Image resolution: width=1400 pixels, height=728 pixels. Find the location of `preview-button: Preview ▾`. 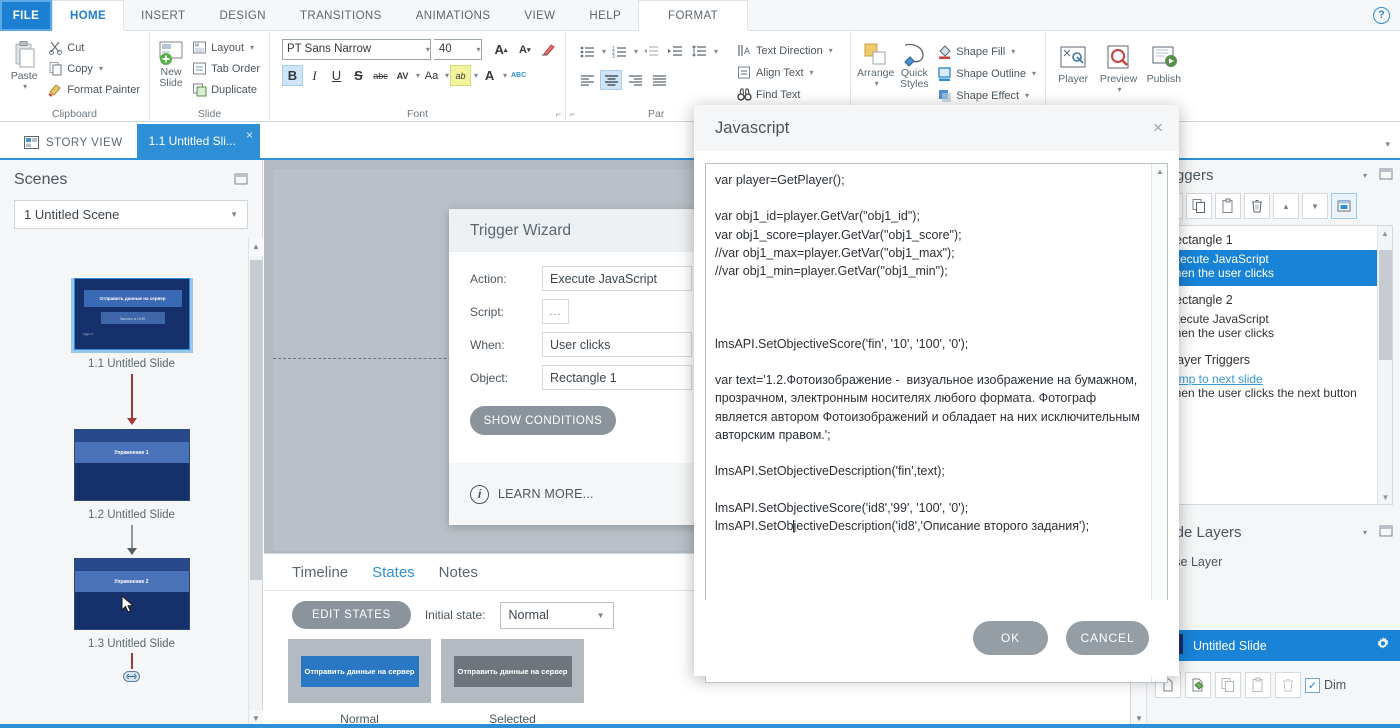

preview-button: Preview ▾ is located at coordinates (1118, 68).